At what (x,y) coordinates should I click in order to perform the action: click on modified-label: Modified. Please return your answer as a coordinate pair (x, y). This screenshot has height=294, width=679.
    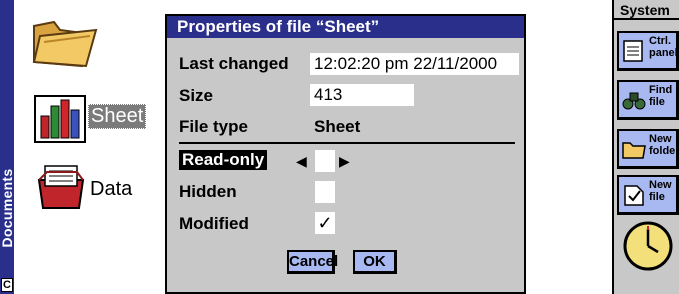
    Looking at the image, I should click on (214, 223).